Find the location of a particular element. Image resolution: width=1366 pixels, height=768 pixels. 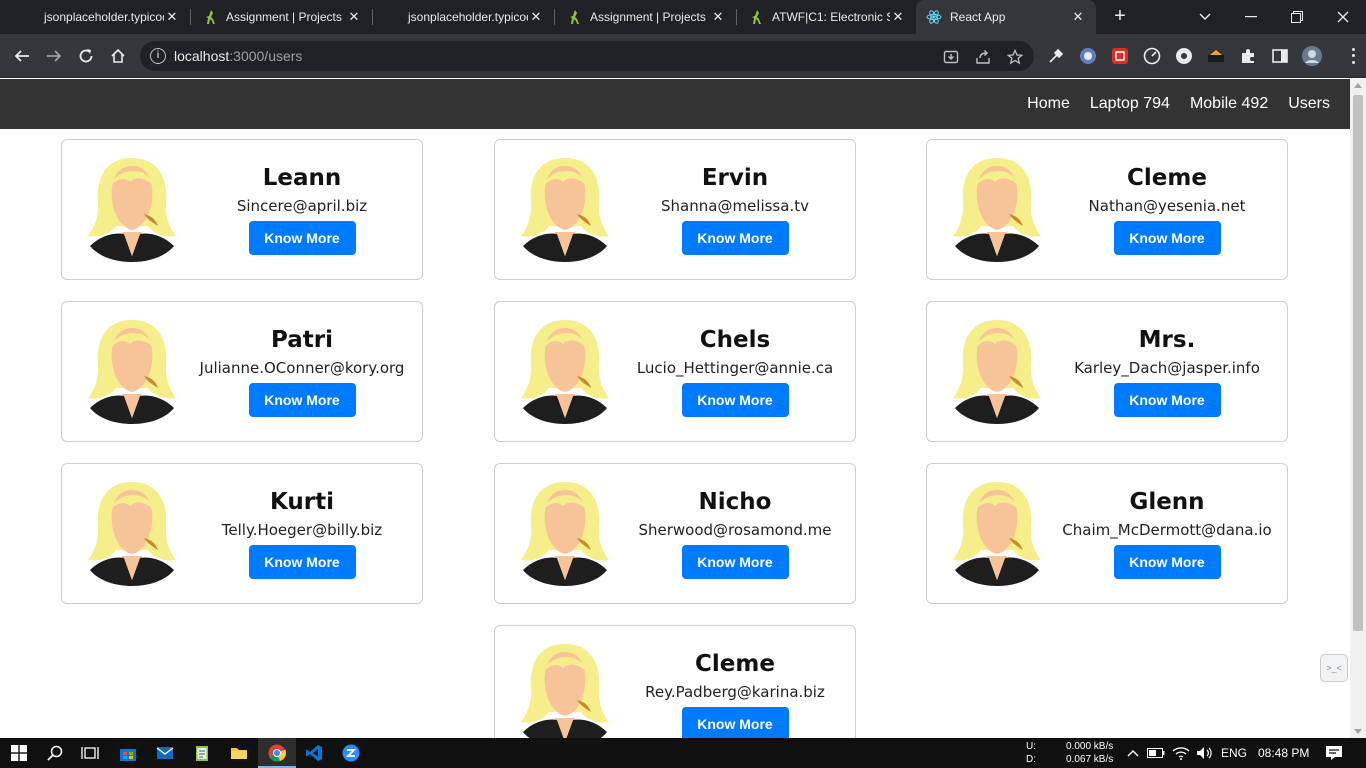

extension-dark-icon is located at coordinates (1216, 56).